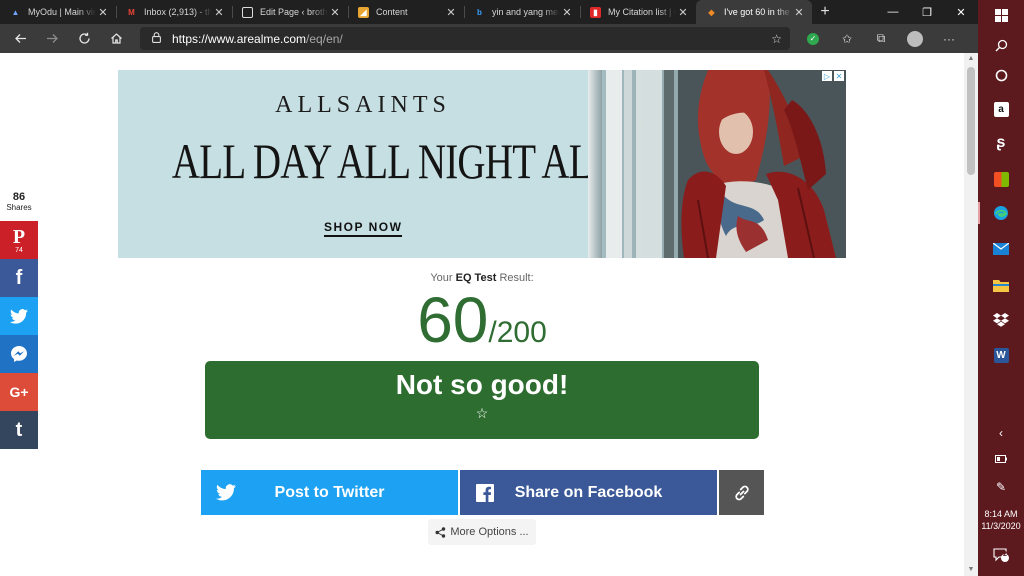 The height and width of the screenshot is (576, 1024). What do you see at coordinates (247, 12) in the screenshot?
I see `page-icon` at bounding box center [247, 12].